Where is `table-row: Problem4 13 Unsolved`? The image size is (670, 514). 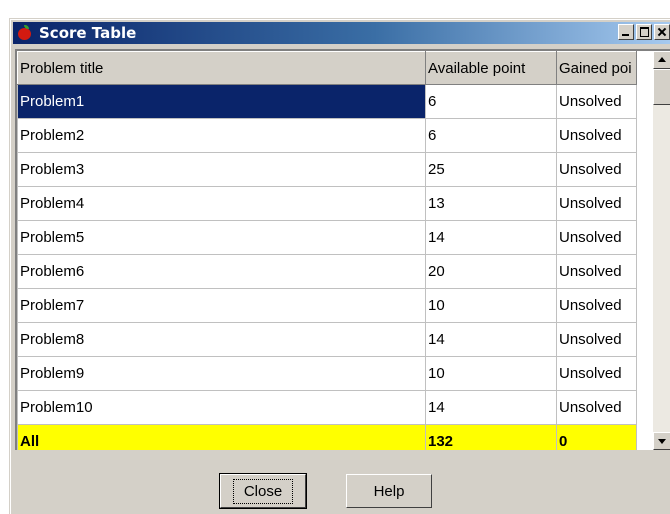 table-row: Problem4 13 Unsolved is located at coordinates (327, 203).